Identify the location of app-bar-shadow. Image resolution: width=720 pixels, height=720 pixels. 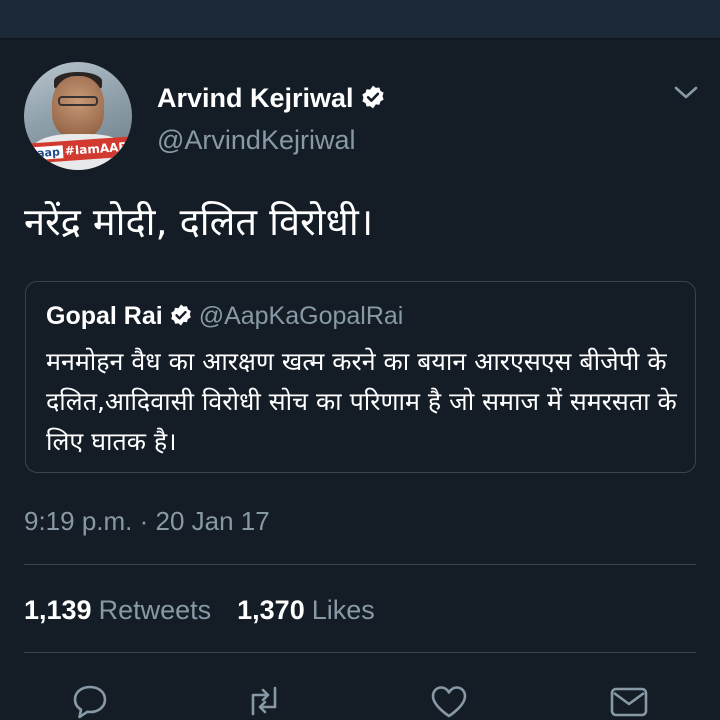
(360, 39).